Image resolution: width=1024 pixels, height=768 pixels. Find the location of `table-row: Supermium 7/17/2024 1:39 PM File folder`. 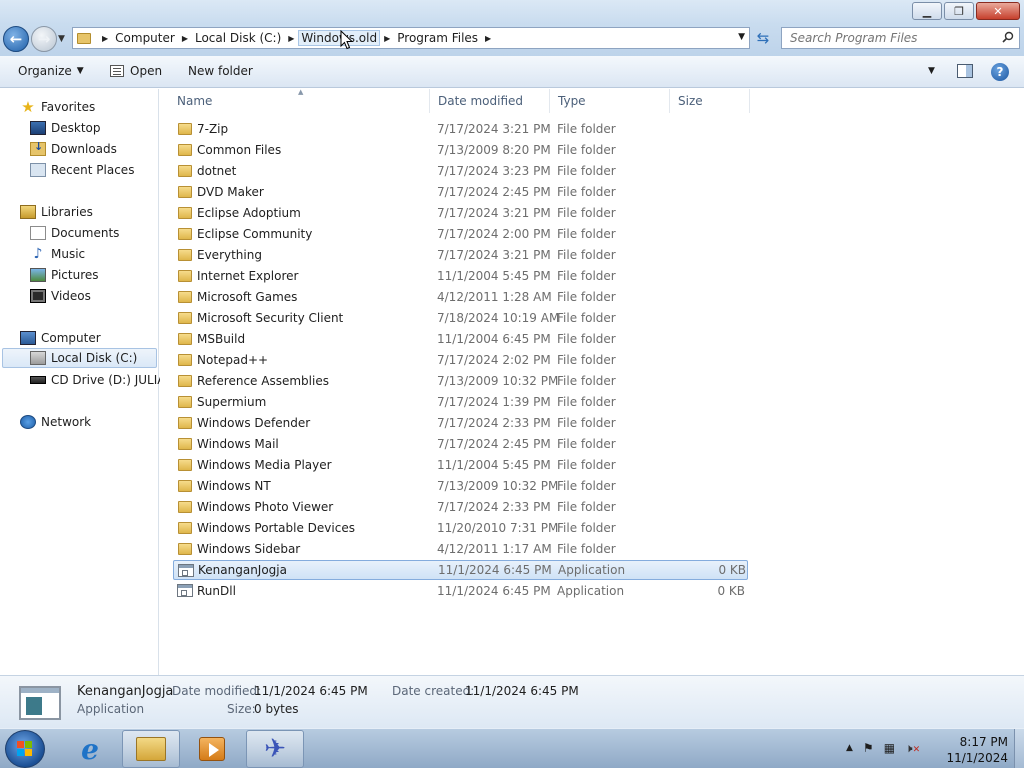

table-row: Supermium 7/17/2024 1:39 PM File folder is located at coordinates (460, 402).